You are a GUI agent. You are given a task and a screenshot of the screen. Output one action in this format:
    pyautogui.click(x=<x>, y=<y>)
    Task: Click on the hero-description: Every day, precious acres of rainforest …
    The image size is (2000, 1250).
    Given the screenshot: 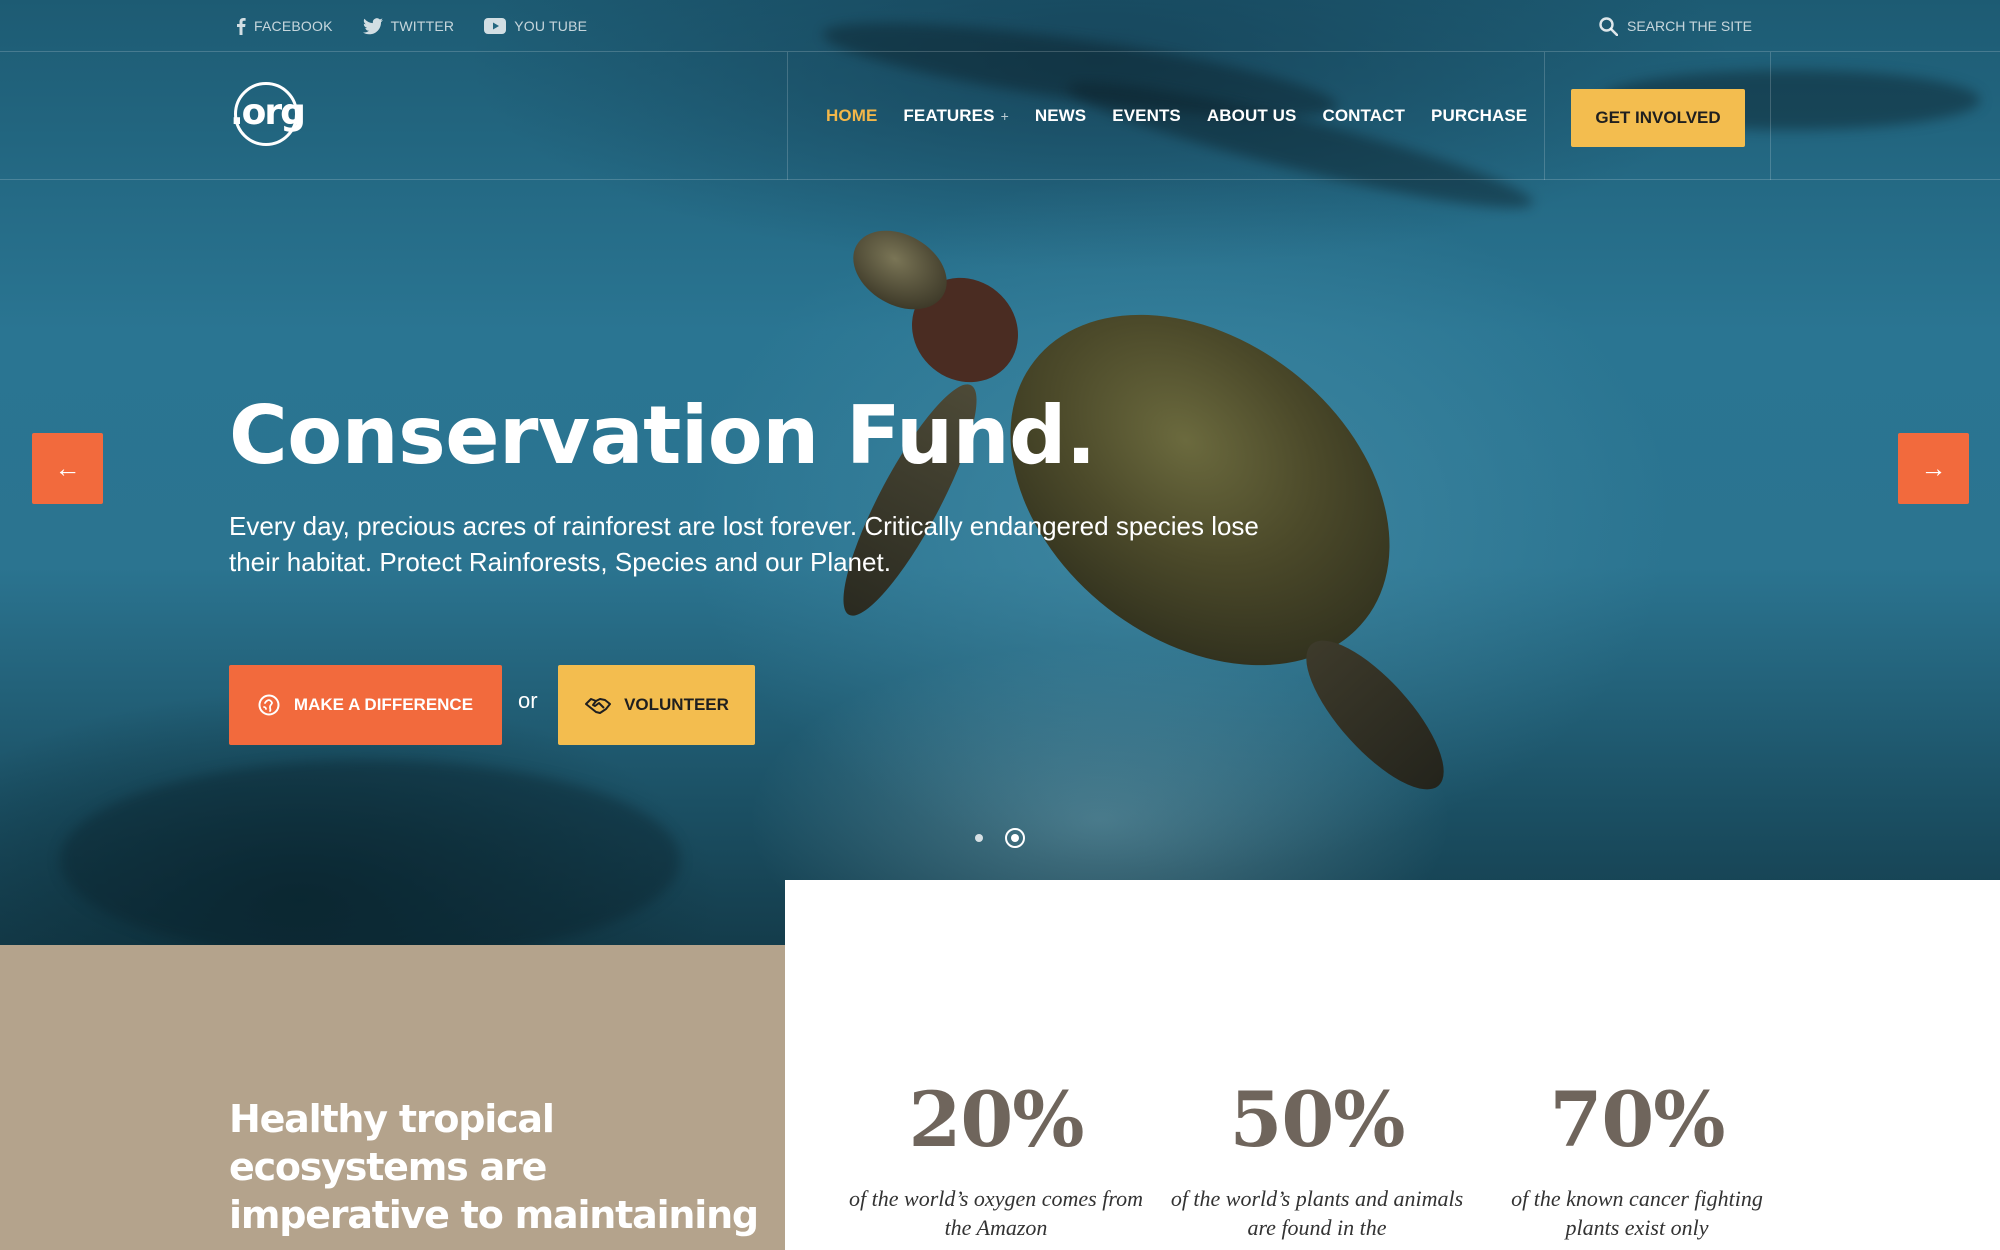 What is the action you would take?
    pyautogui.click(x=744, y=544)
    